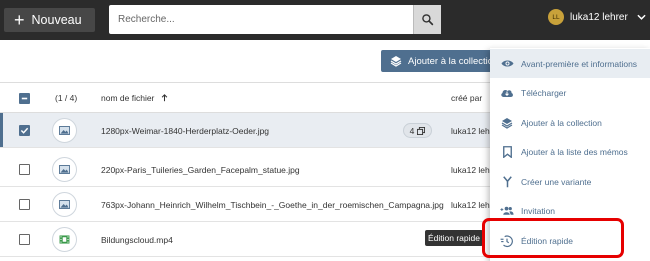 The height and width of the screenshot is (261, 650). Describe the element at coordinates (66, 98) in the screenshot. I see `selection-count: (1 / 4)` at that location.